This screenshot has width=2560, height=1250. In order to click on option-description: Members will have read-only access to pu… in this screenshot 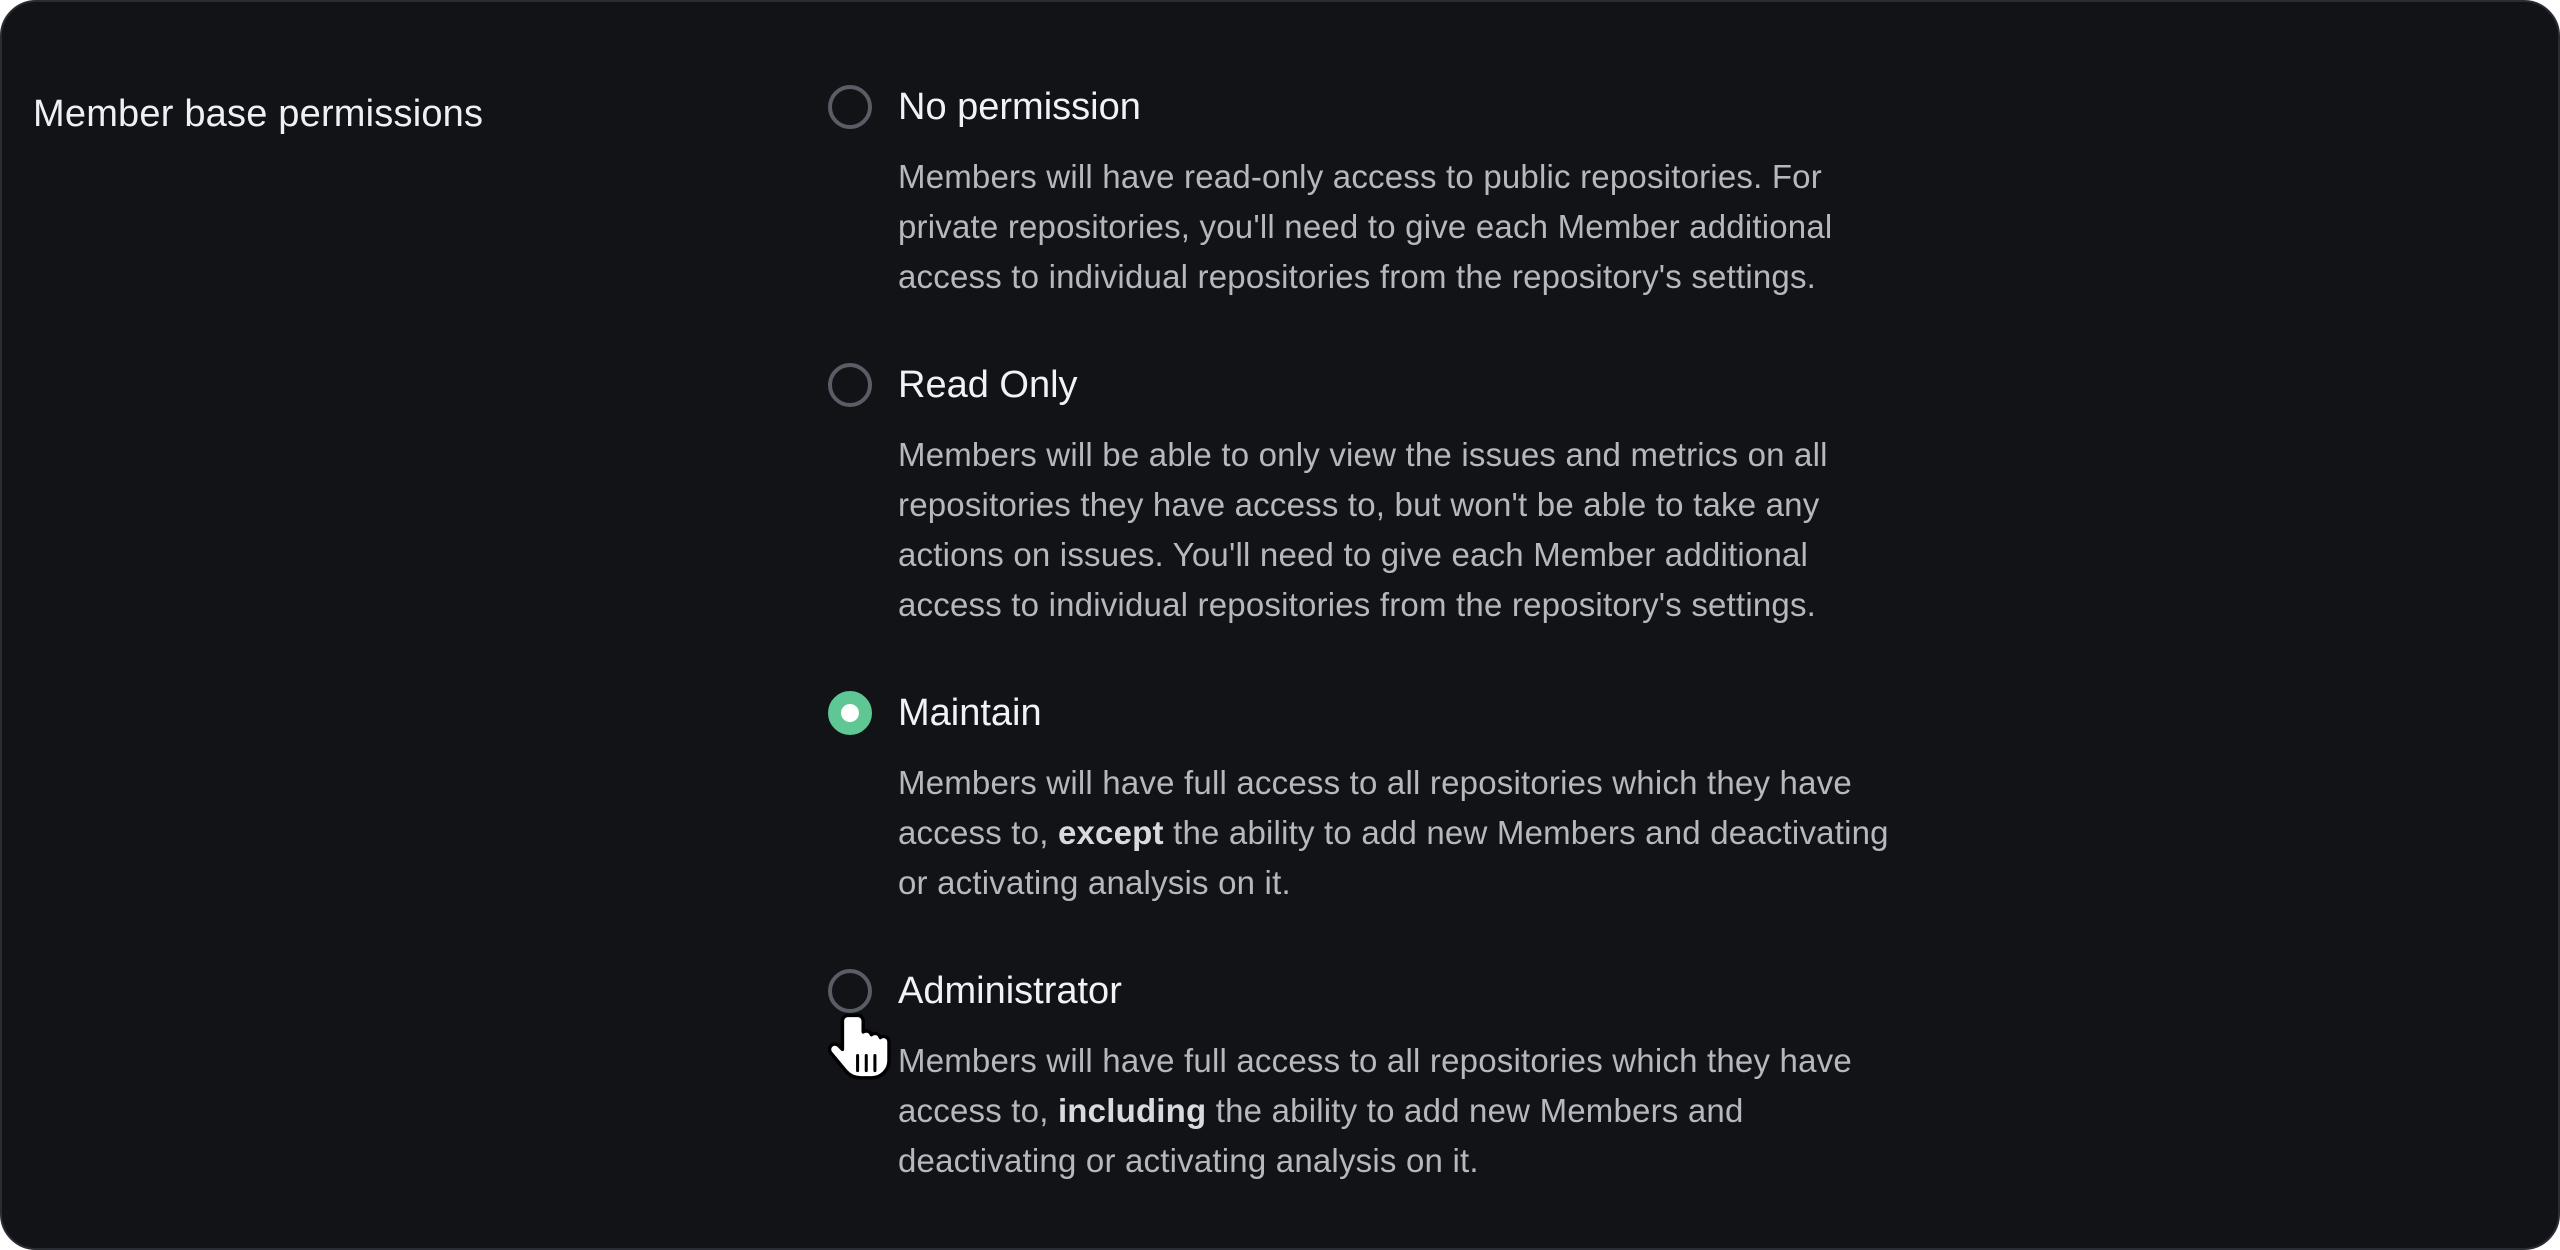, I will do `click(1365, 226)`.